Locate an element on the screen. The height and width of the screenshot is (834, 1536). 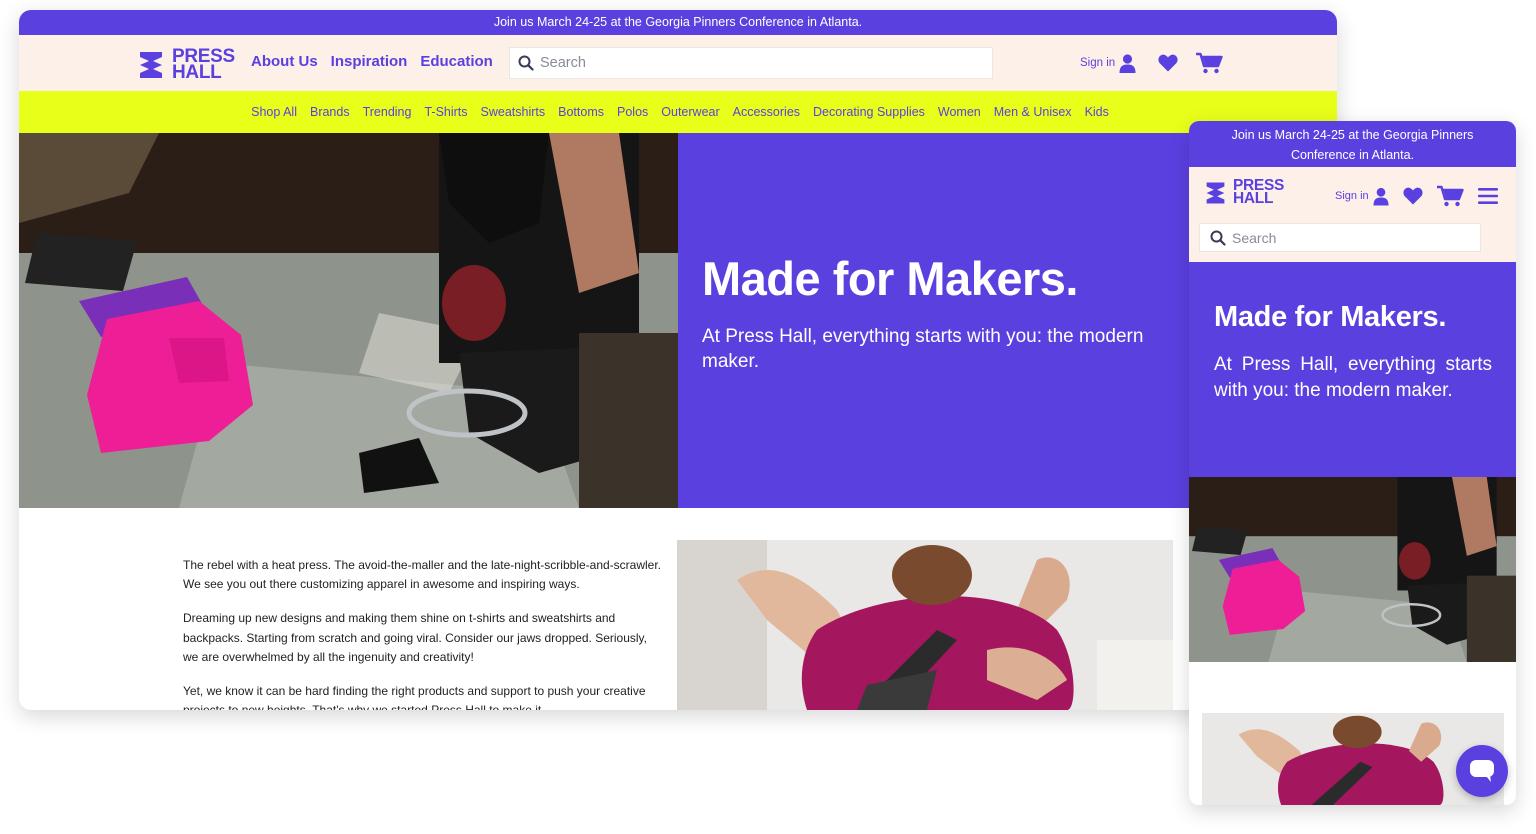
sign-in-button: Sign in is located at coordinates (1108, 63).